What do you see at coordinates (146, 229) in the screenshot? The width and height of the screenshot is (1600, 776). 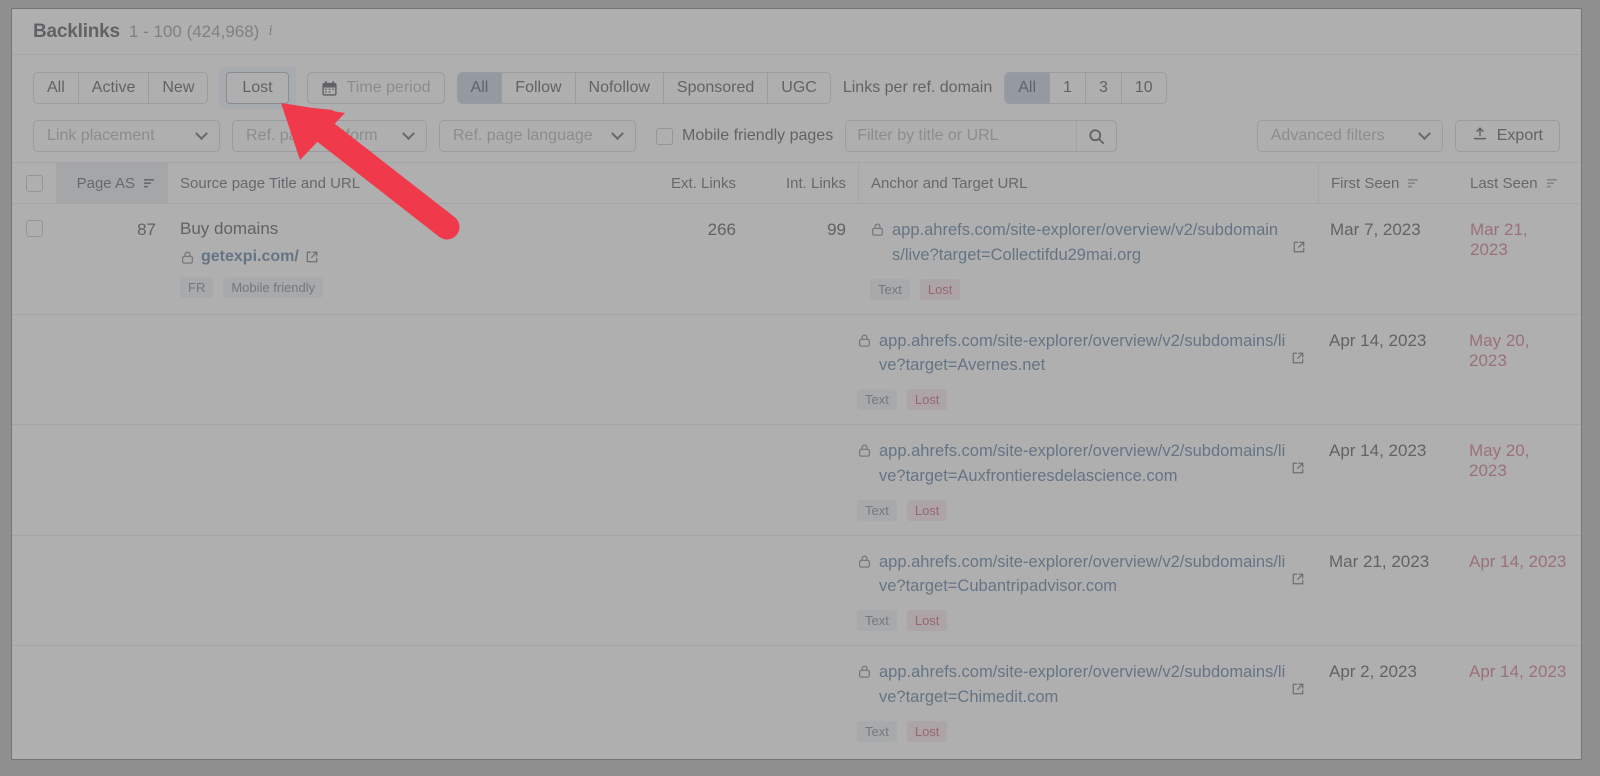 I see `cell-page-as: 87` at bounding box center [146, 229].